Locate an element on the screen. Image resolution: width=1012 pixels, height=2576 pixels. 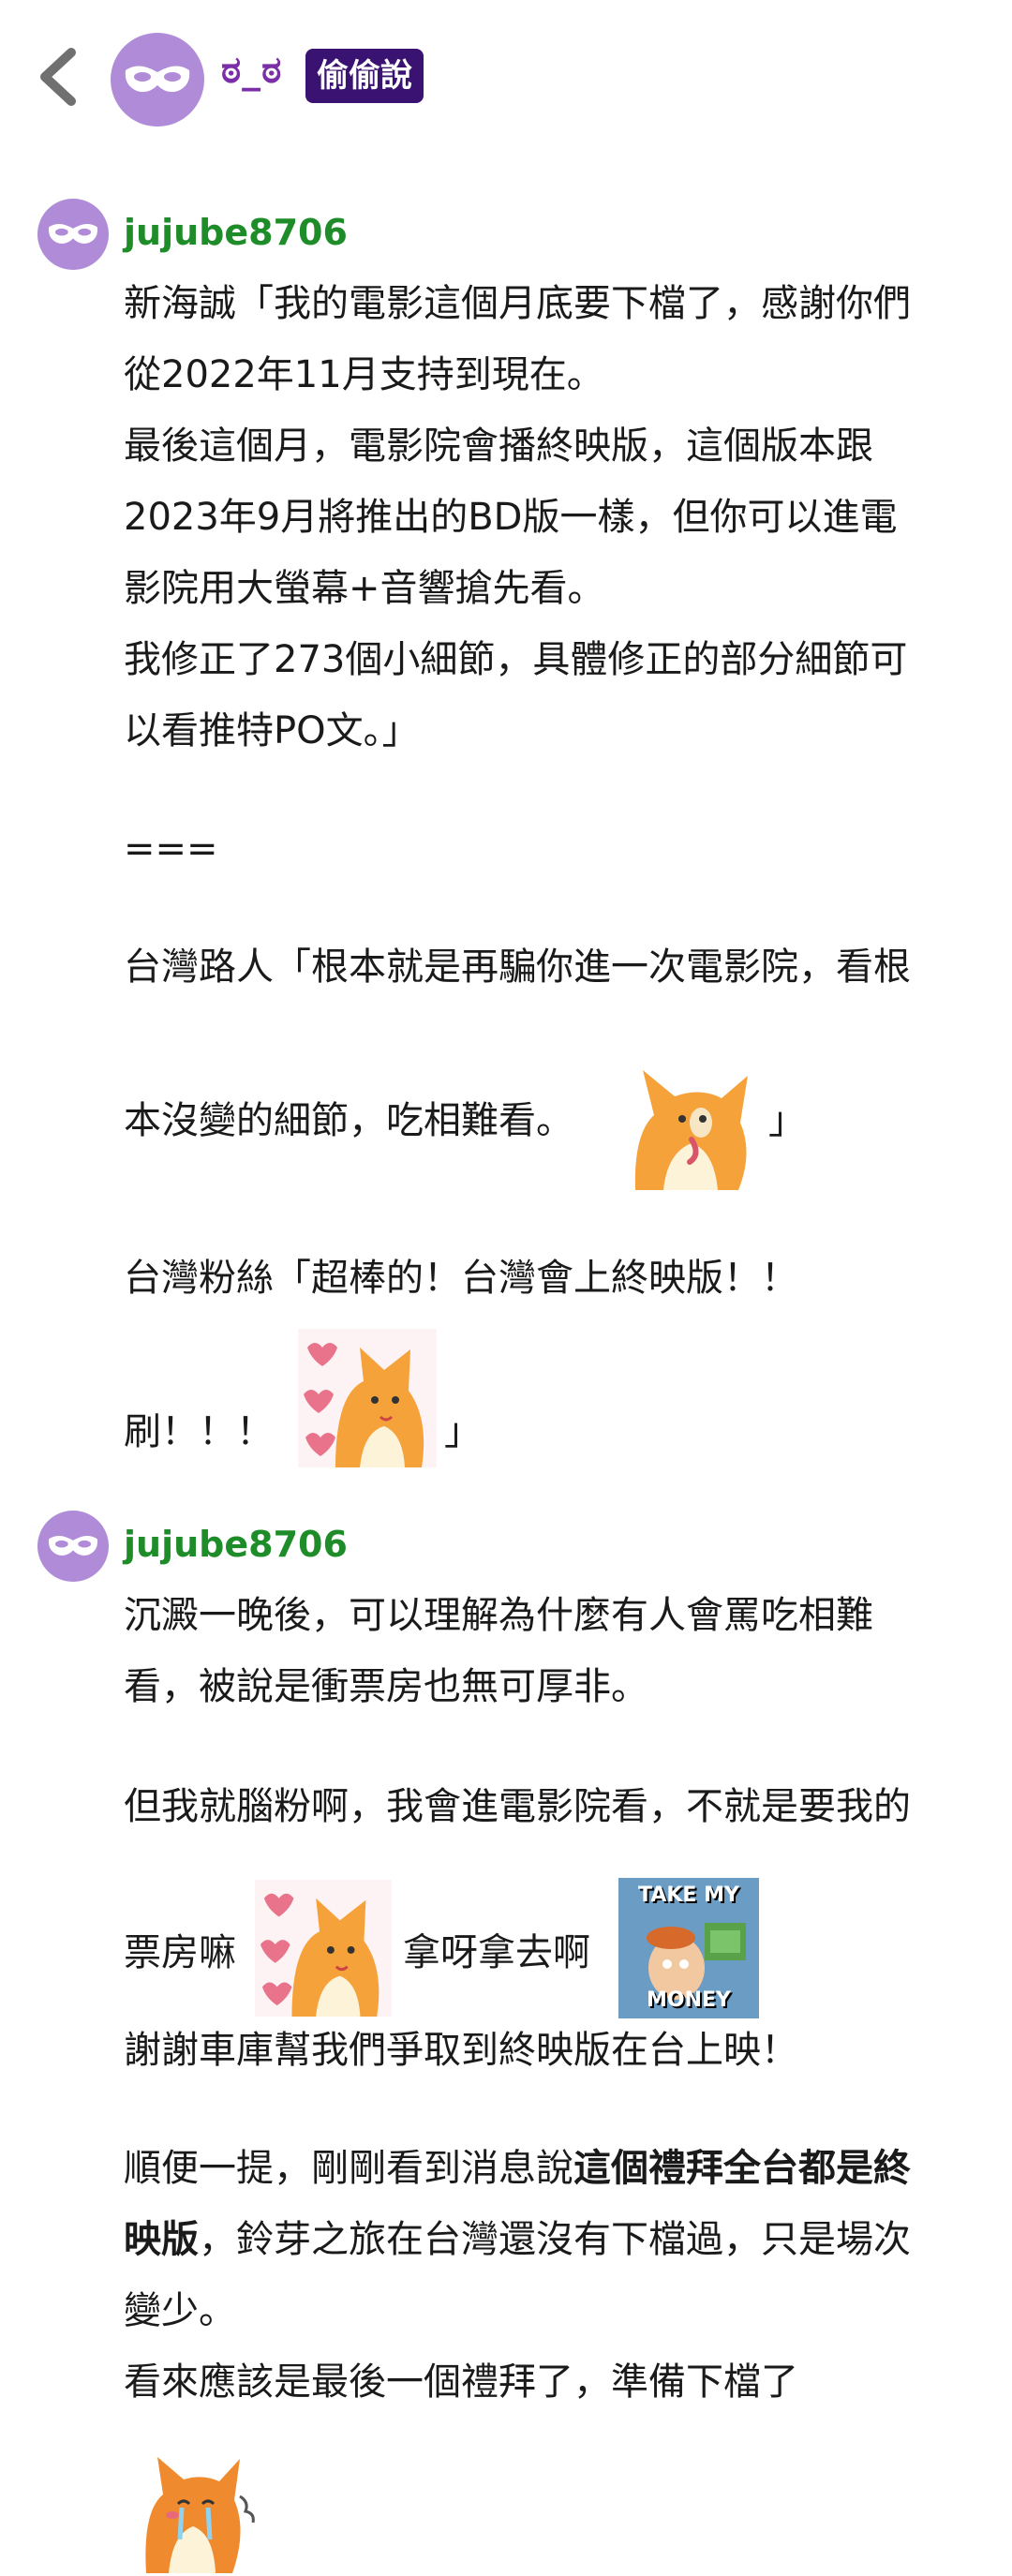
comment-text-line: 沉澱一晚後，可以理解為什麼有人會罵吃相難 is located at coordinates (499, 1615).